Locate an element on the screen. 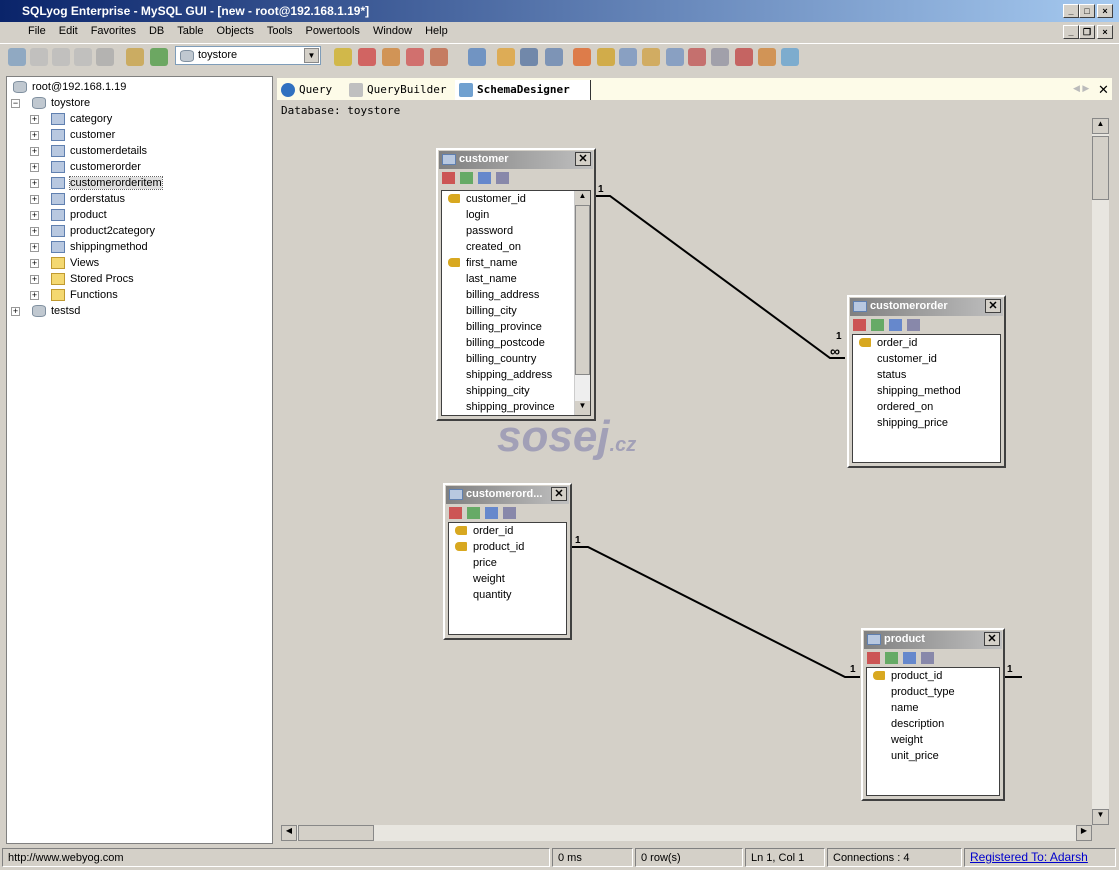 The height and width of the screenshot is (870, 1119). tree-table-category: category is located at coordinates (81, 119).